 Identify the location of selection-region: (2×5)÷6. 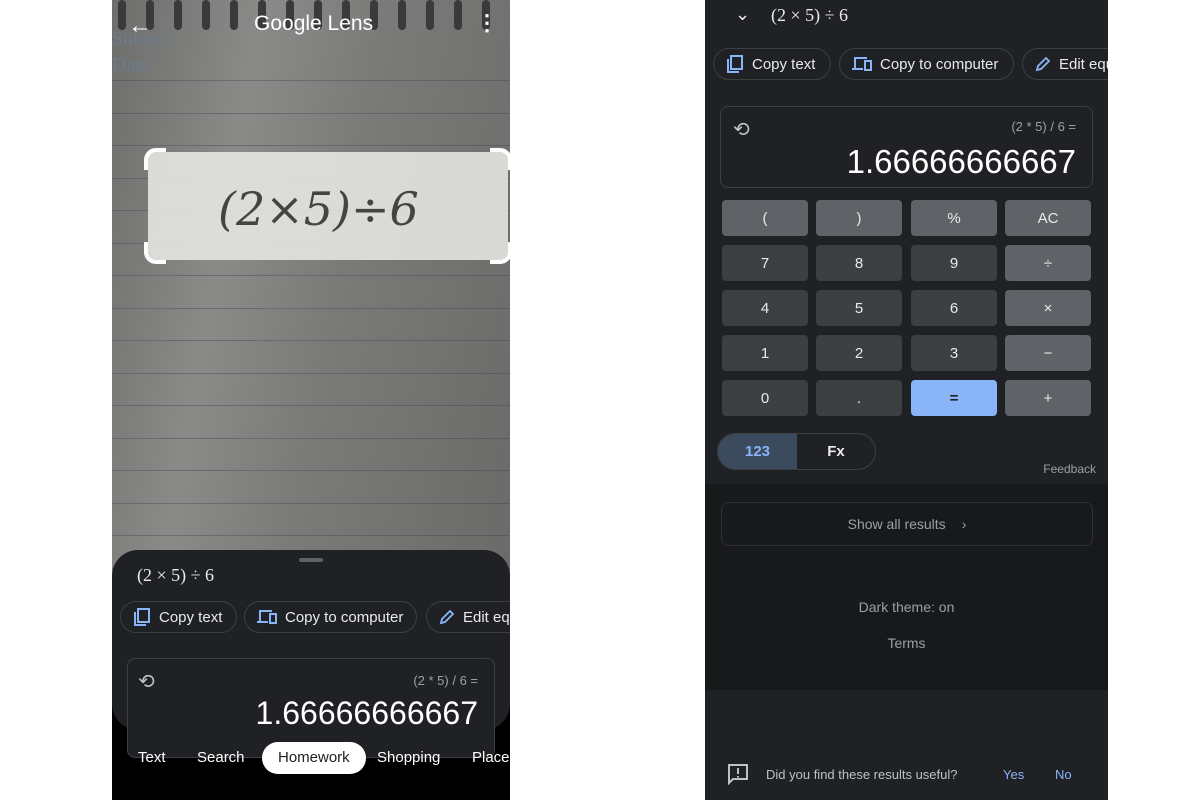
(327, 206).